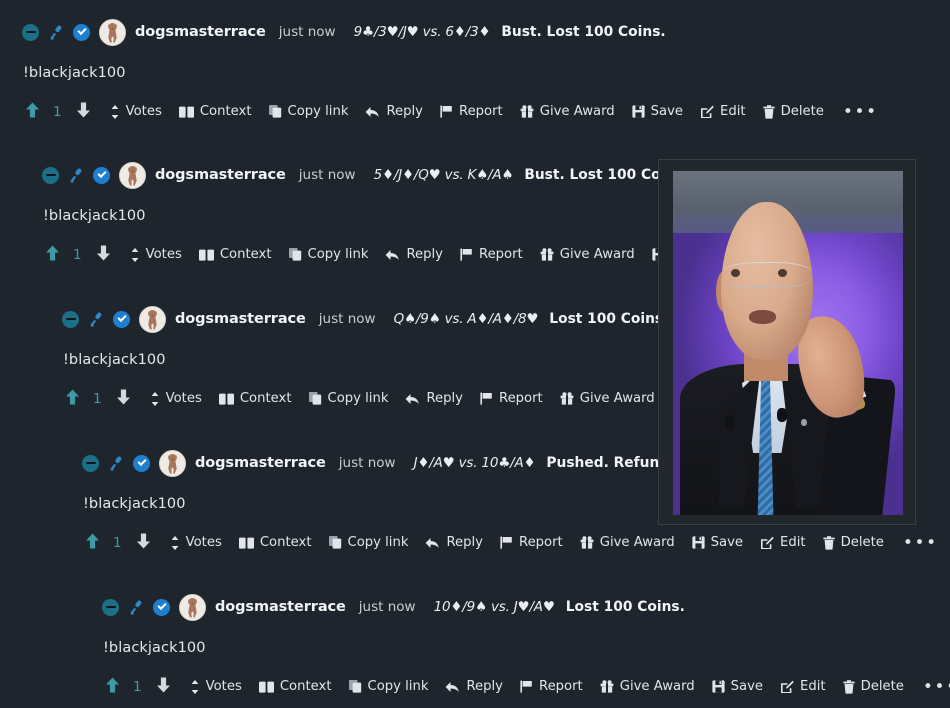 This screenshot has height=708, width=950. I want to click on verified-badge-icon, so click(161, 607).